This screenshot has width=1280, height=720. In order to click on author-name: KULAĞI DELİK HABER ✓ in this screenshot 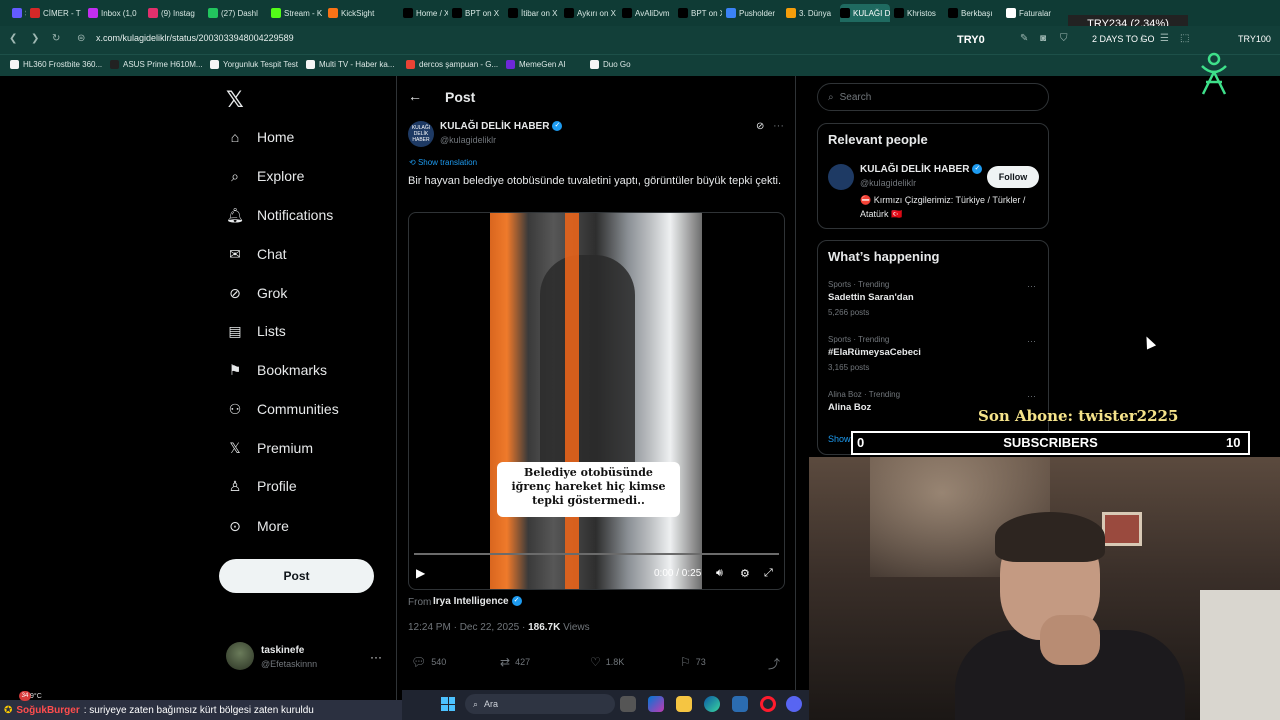, I will do `click(501, 126)`.